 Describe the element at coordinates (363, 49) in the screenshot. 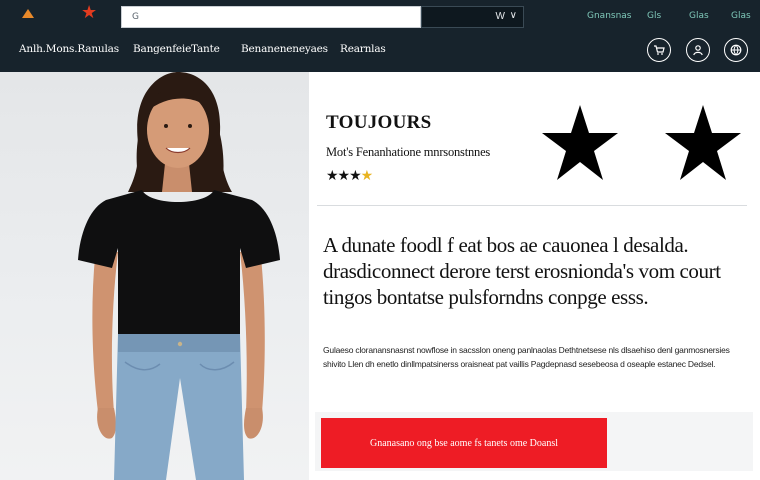

I see `nav-link-5: Rearnlas` at that location.